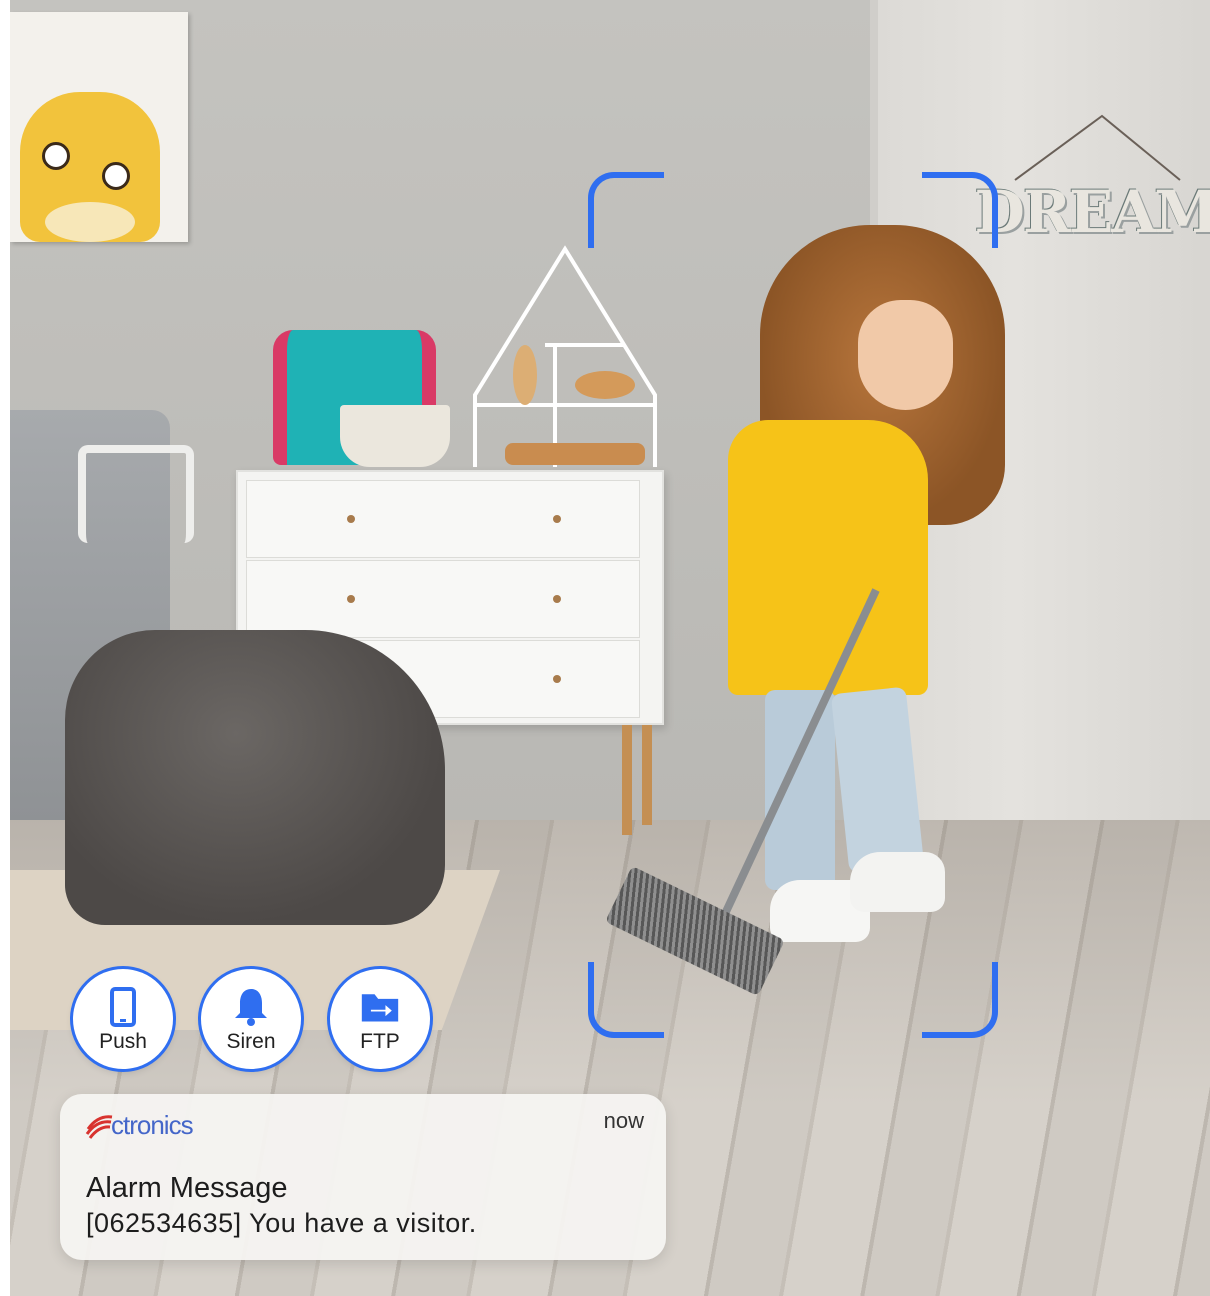  Describe the element at coordinates (90, 167) in the screenshot. I see `giraffe-illustration` at that location.